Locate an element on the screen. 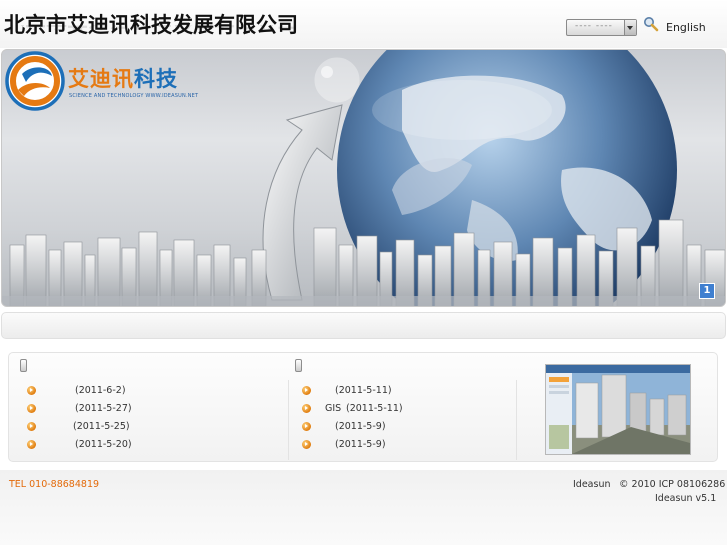  footer-phone: TEL 010-88684819 is located at coordinates (54, 484).